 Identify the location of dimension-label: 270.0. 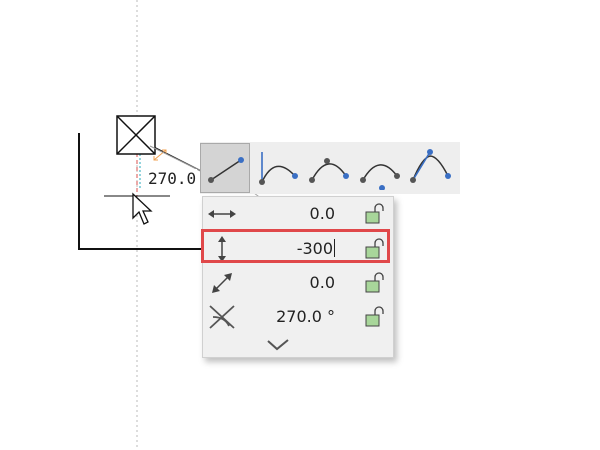
(172, 179).